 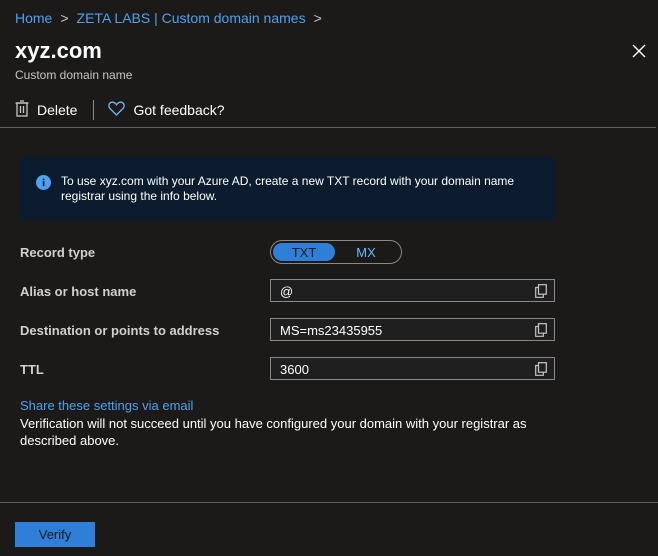 I want to click on feedback-button: Got feedback?, so click(x=166, y=110).